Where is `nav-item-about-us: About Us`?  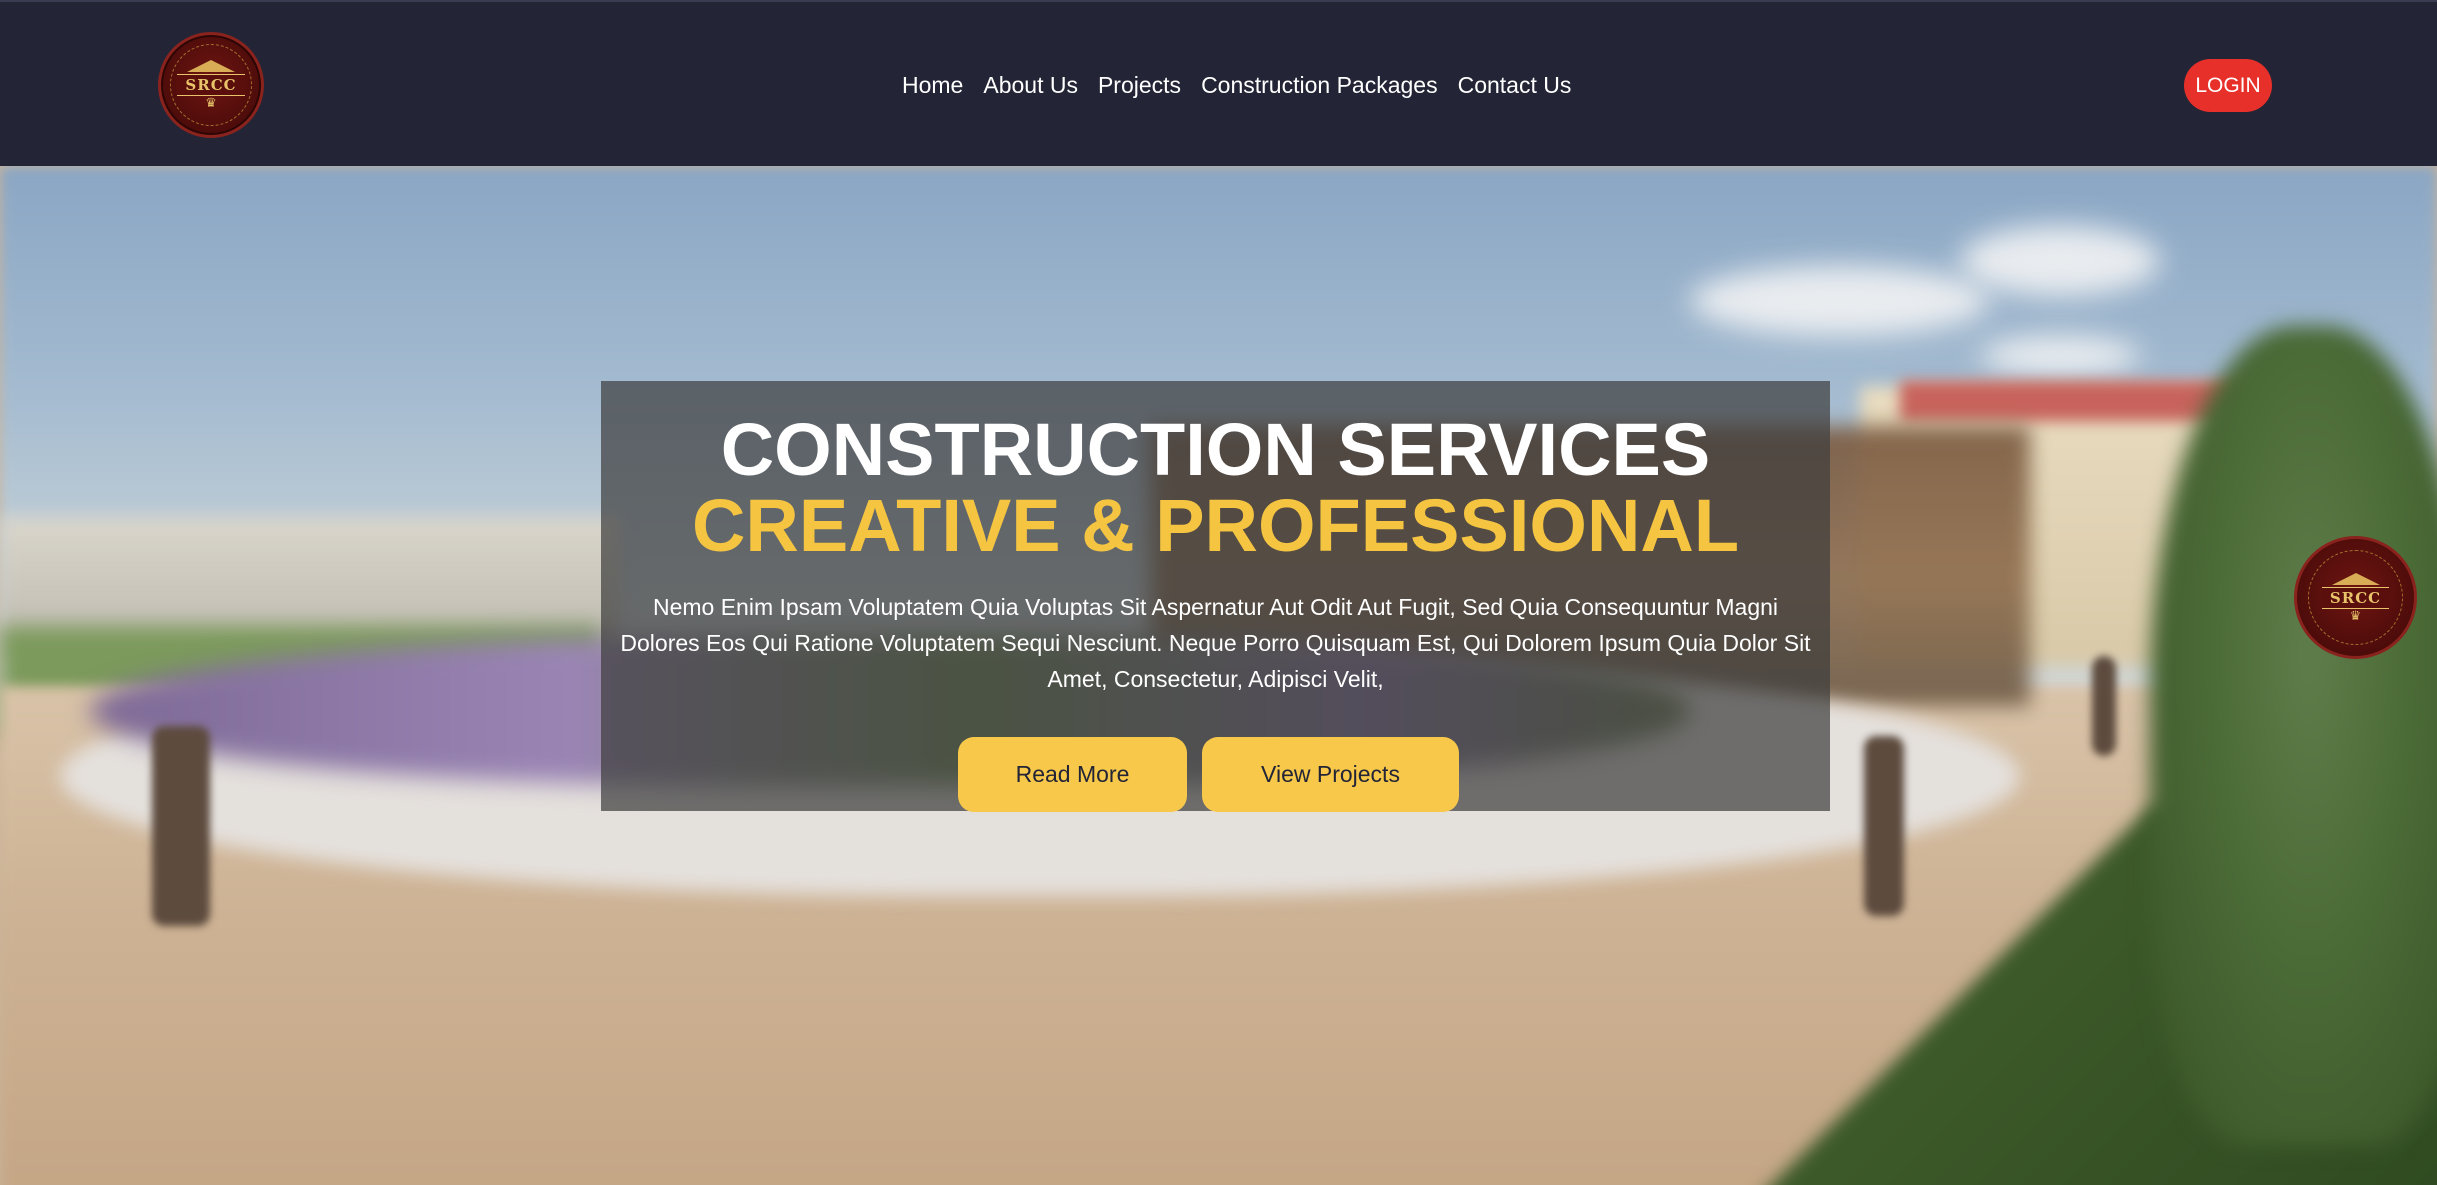
nav-item-about-us: About Us is located at coordinates (1030, 85).